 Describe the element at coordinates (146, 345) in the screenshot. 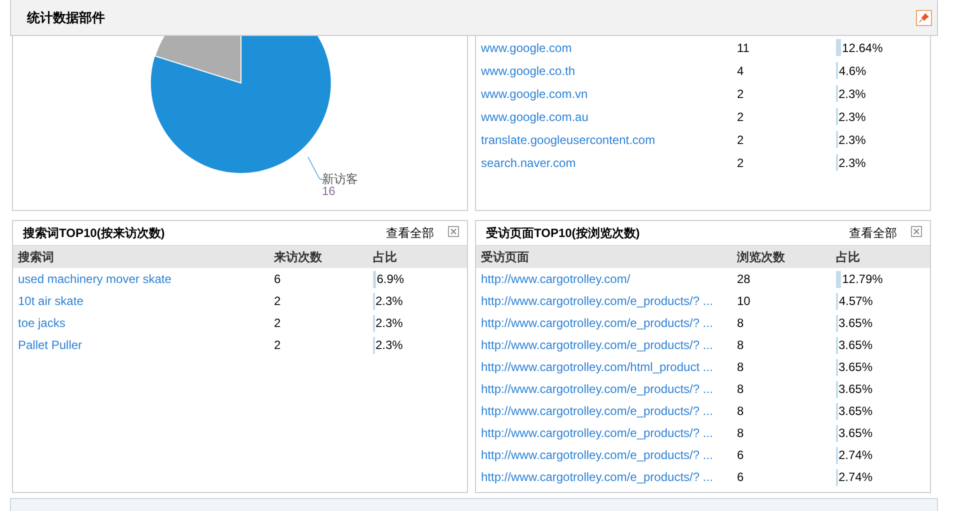

I see `search-term-link: Pallet Puller` at that location.